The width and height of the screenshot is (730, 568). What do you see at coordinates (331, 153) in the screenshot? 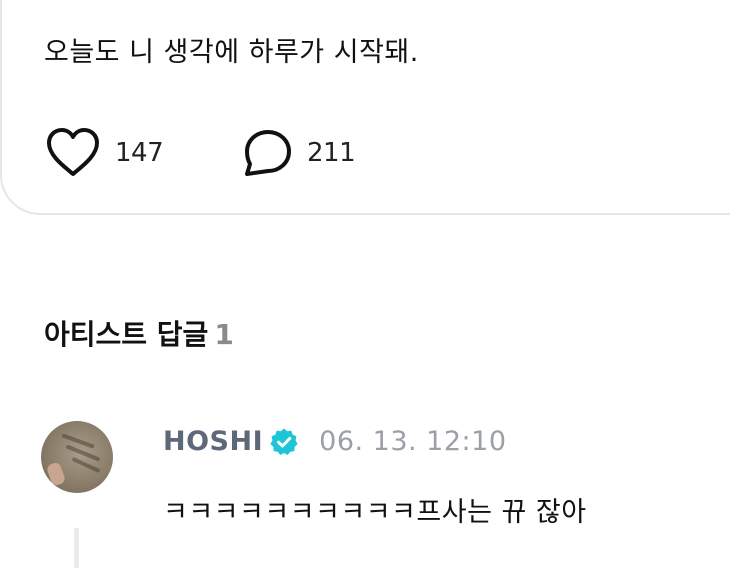
I see `comment-count: 211` at bounding box center [331, 153].